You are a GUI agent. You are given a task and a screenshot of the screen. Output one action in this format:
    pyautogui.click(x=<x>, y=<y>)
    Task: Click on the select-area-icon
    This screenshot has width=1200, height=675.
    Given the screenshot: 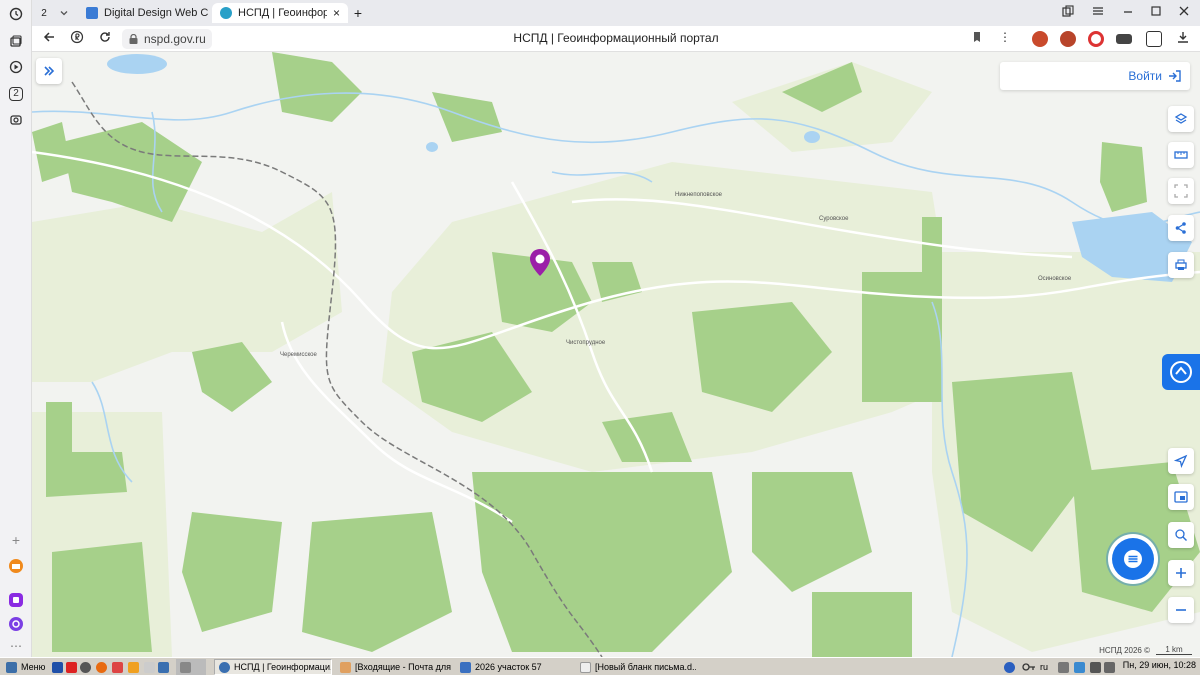 What is the action you would take?
    pyautogui.click(x=1181, y=191)
    